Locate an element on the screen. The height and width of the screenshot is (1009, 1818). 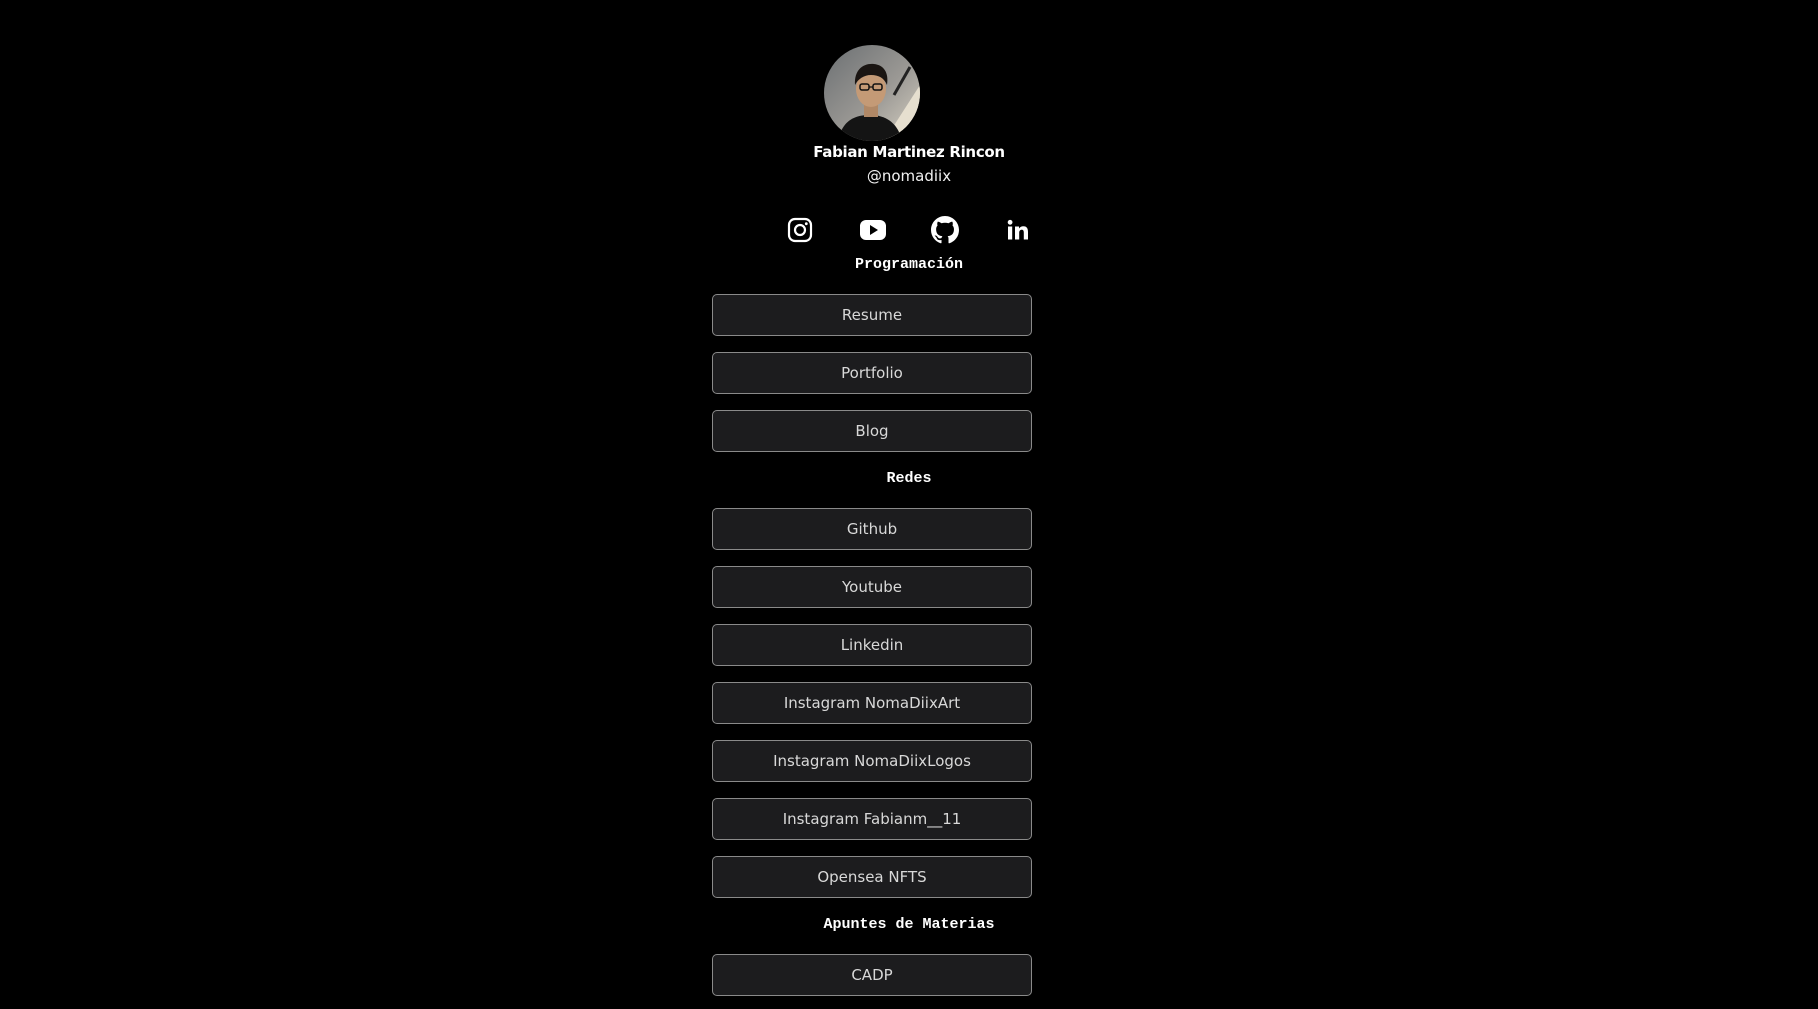
link-button-resume: Resume is located at coordinates (872, 315).